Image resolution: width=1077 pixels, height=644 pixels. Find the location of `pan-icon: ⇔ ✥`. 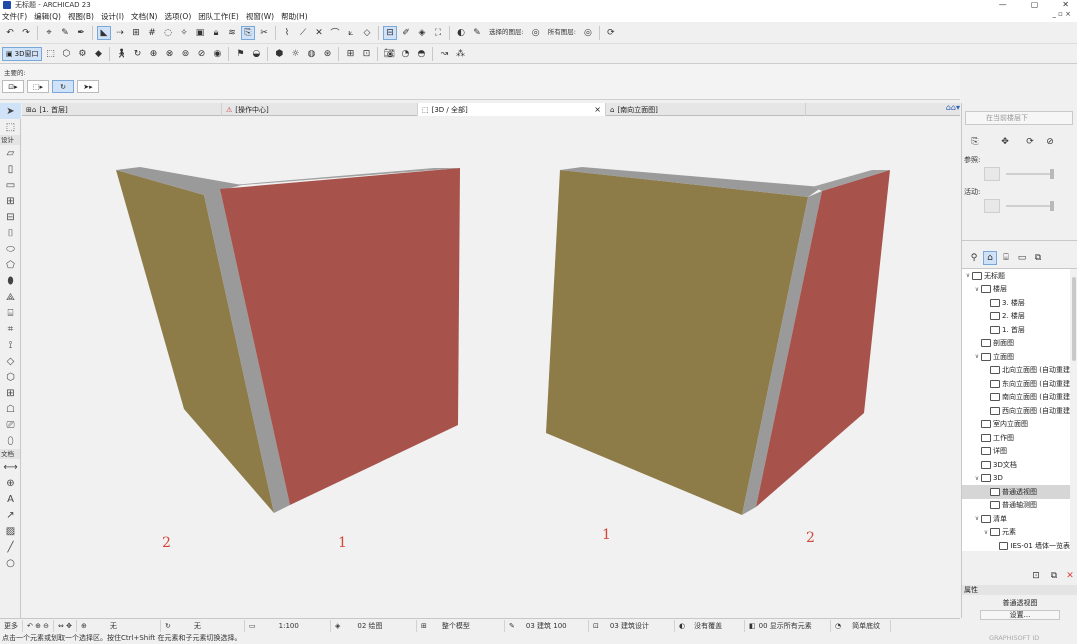

pan-icon: ⇔ ✥ is located at coordinates (66, 625).